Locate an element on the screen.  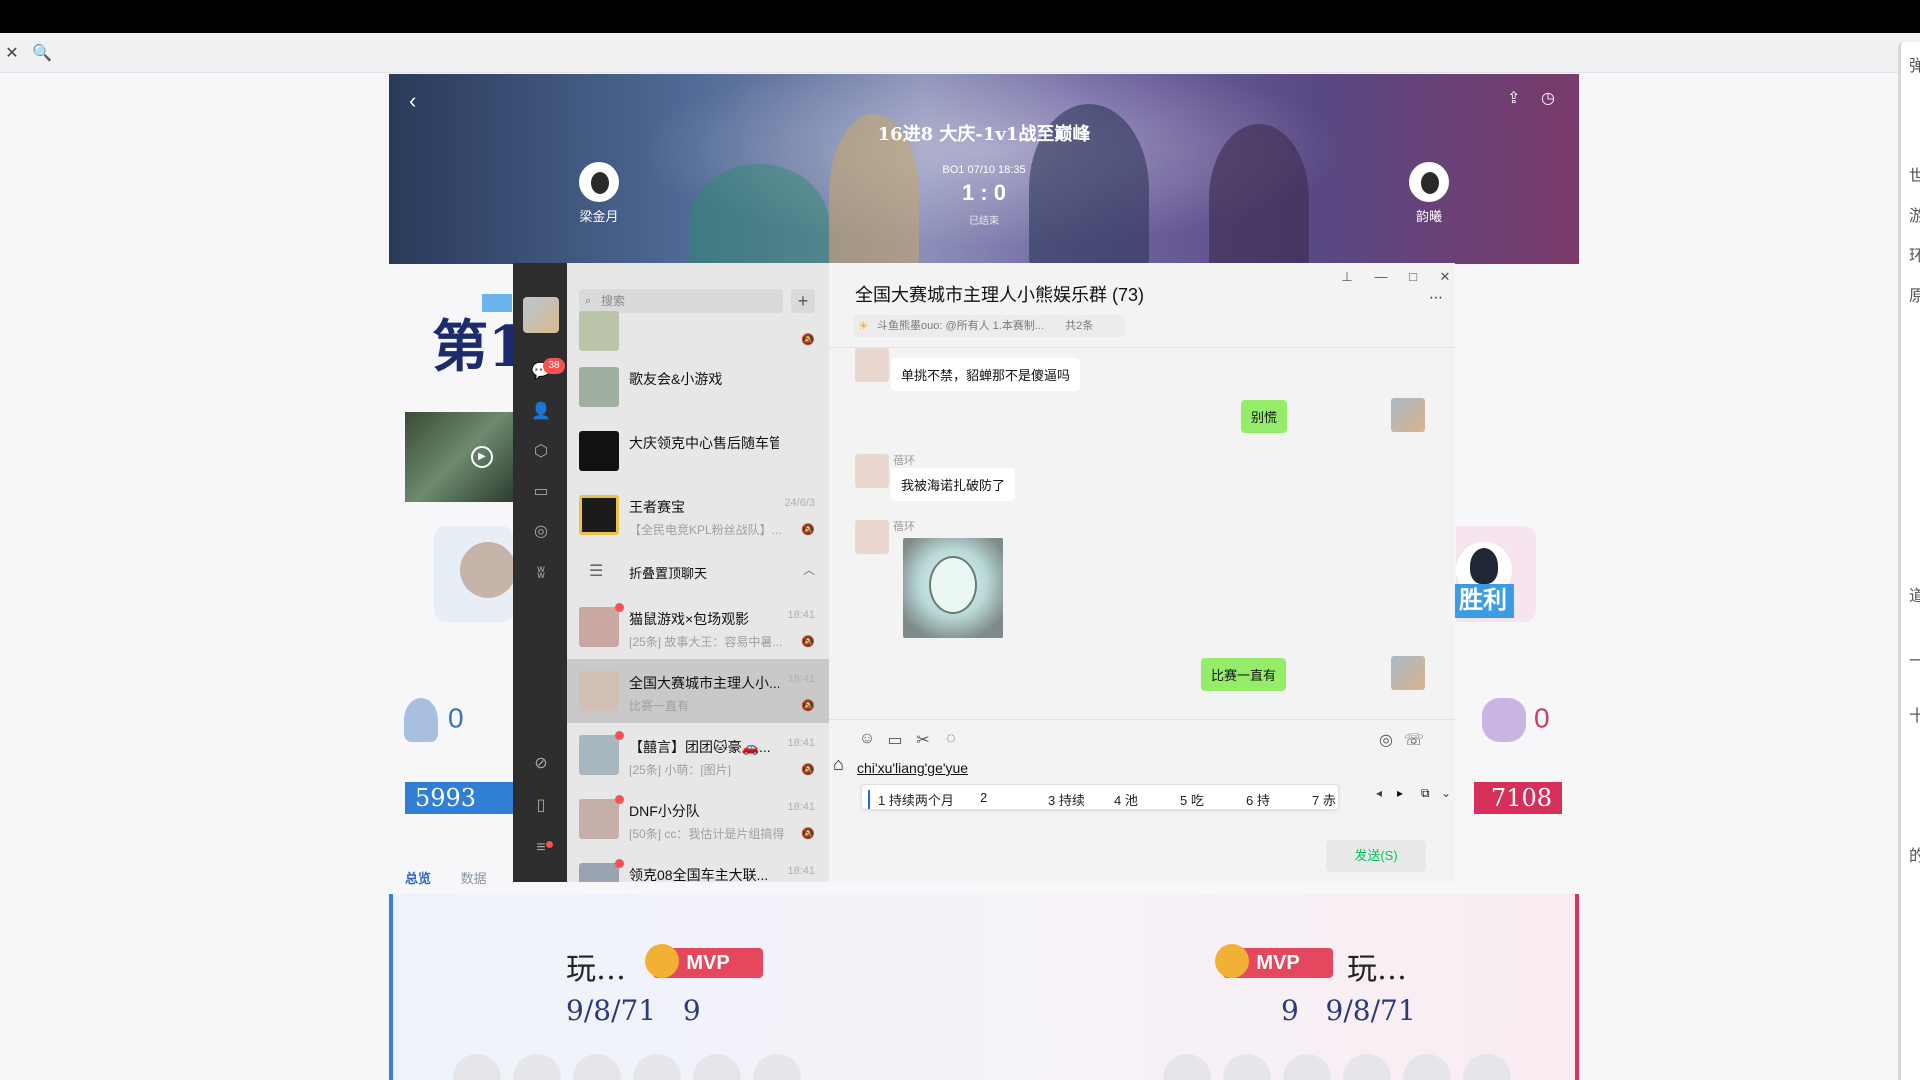
voice-icon: ◎ is located at coordinates (1386, 740).